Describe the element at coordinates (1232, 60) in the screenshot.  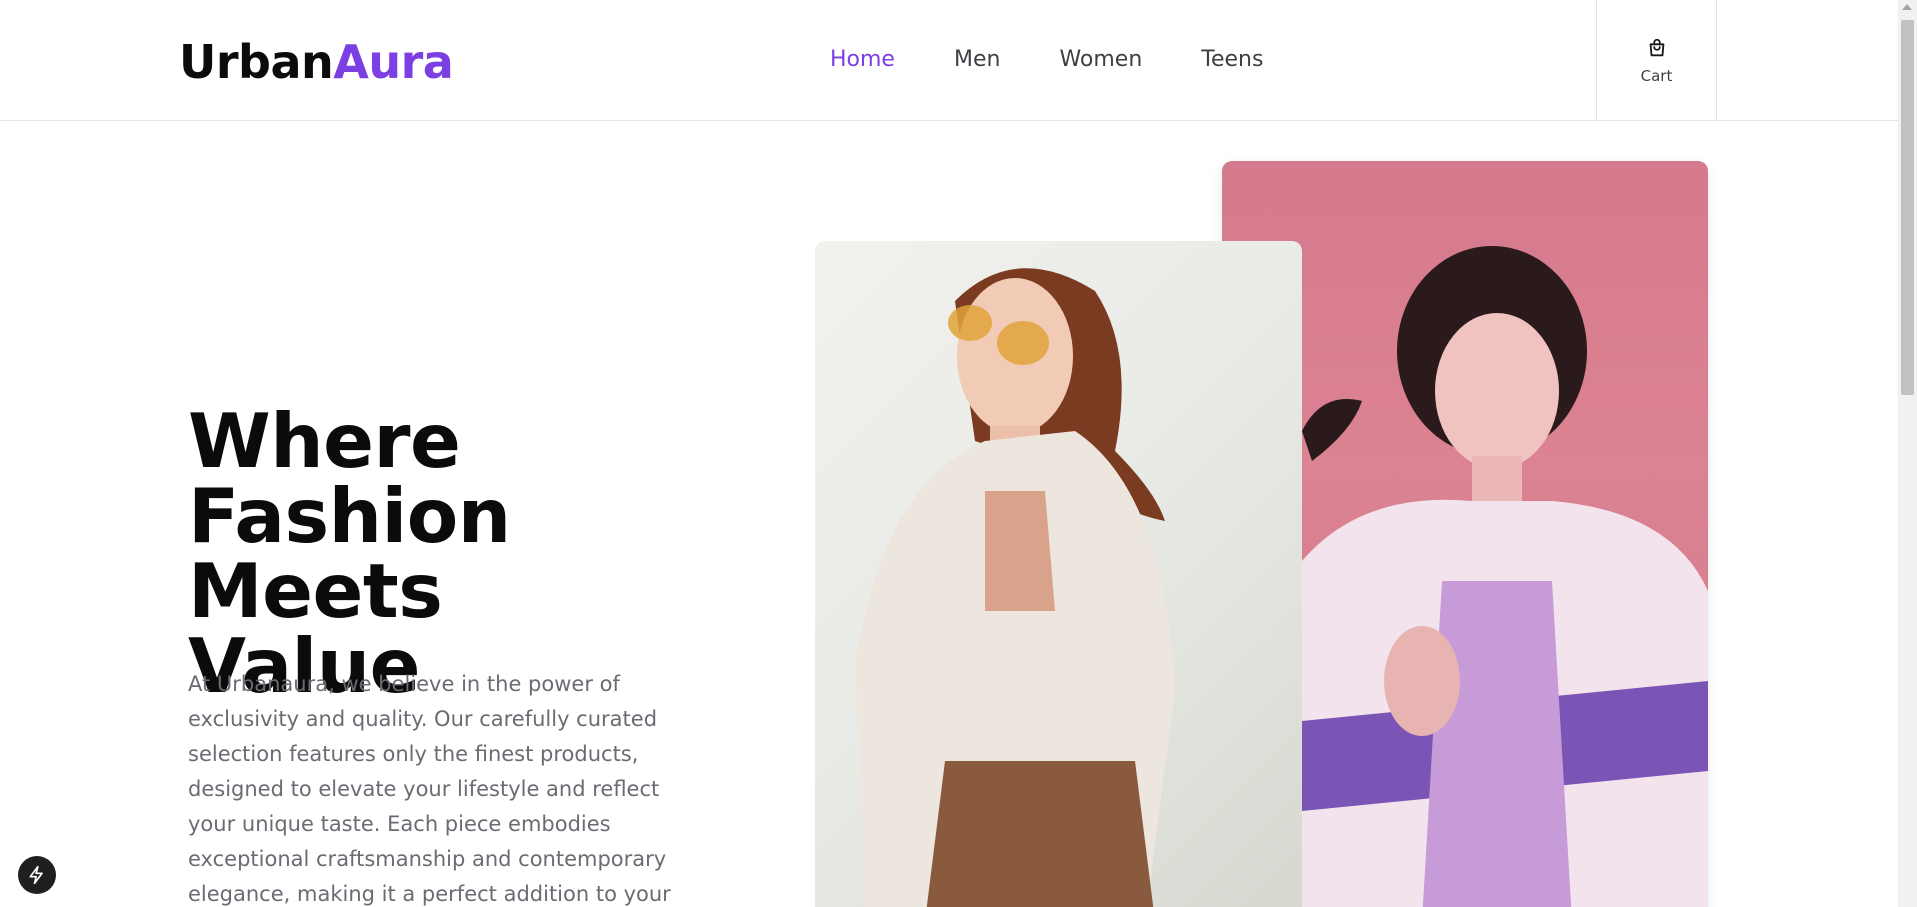
I see `nav-item-teens: Teens` at that location.